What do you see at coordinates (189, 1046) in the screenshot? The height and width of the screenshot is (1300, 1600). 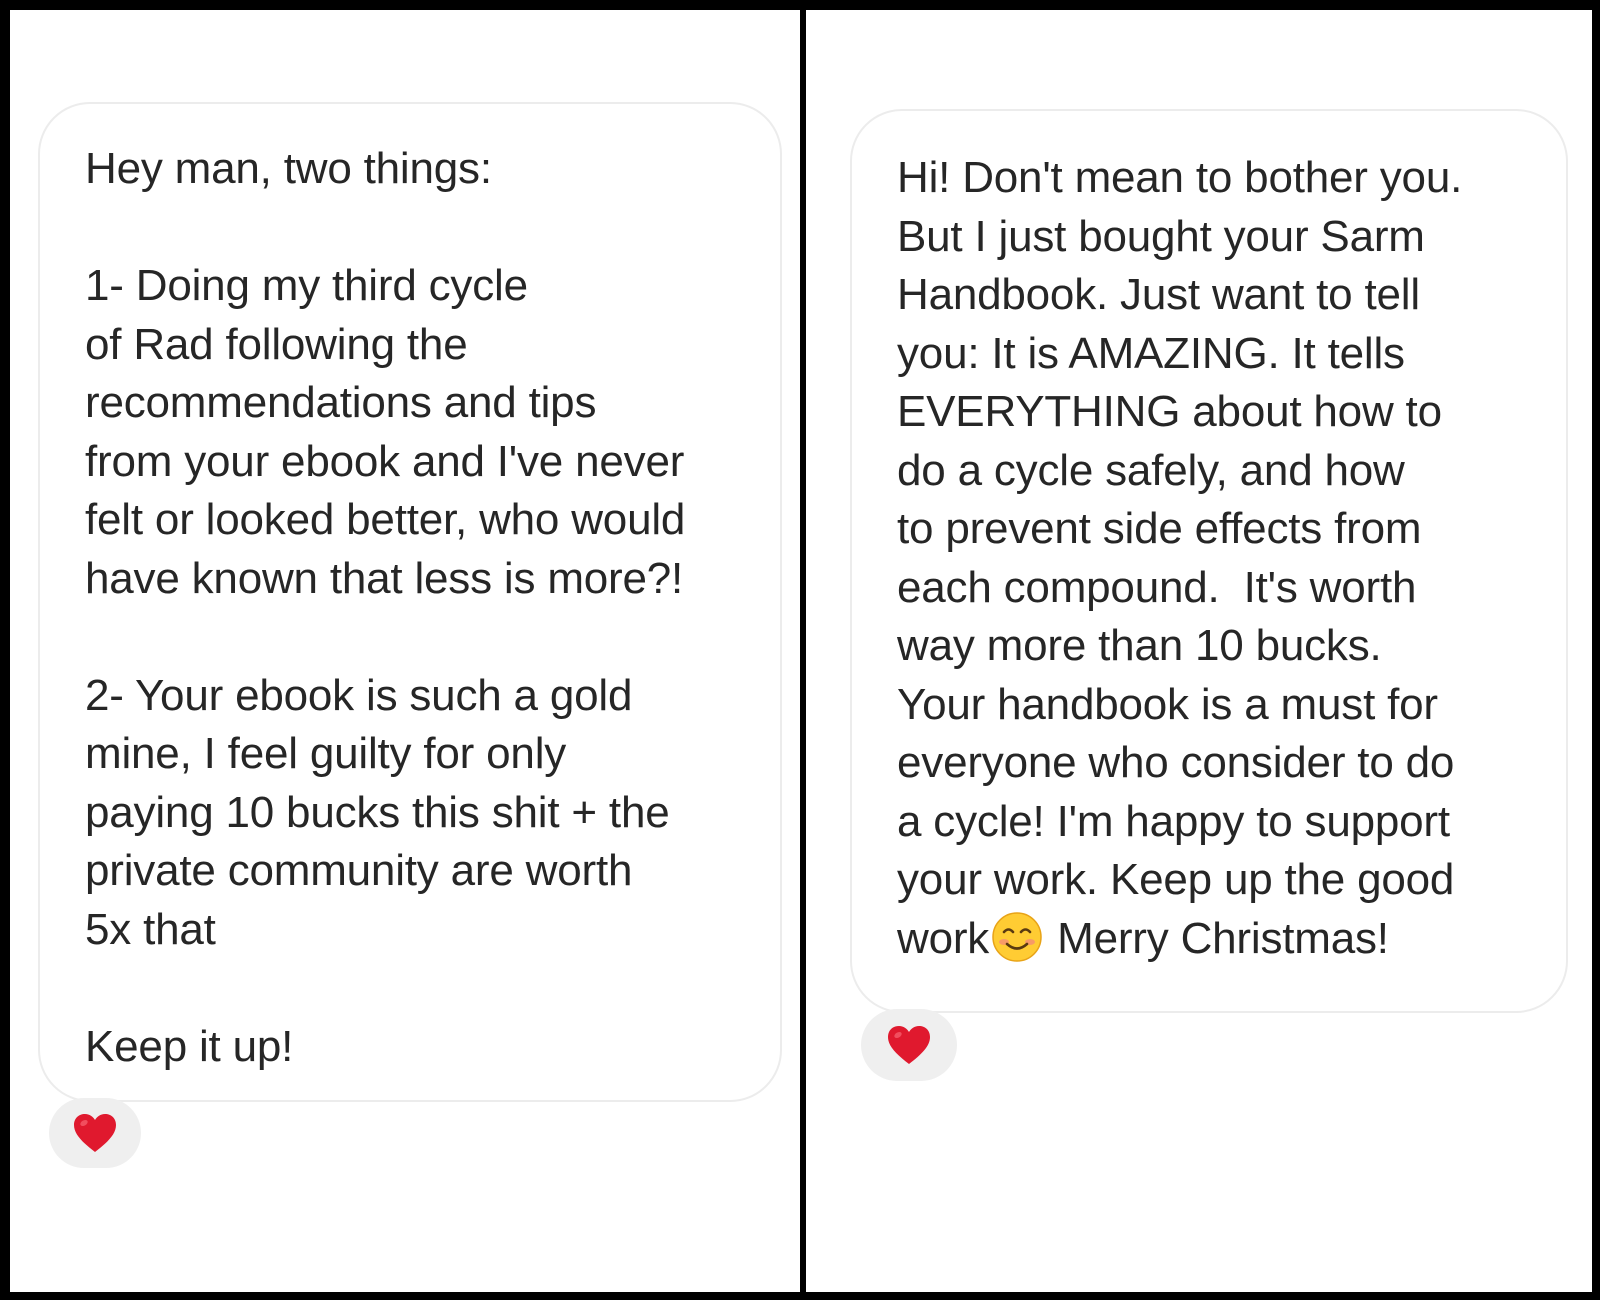 I see `message-line: Keep it up!` at bounding box center [189, 1046].